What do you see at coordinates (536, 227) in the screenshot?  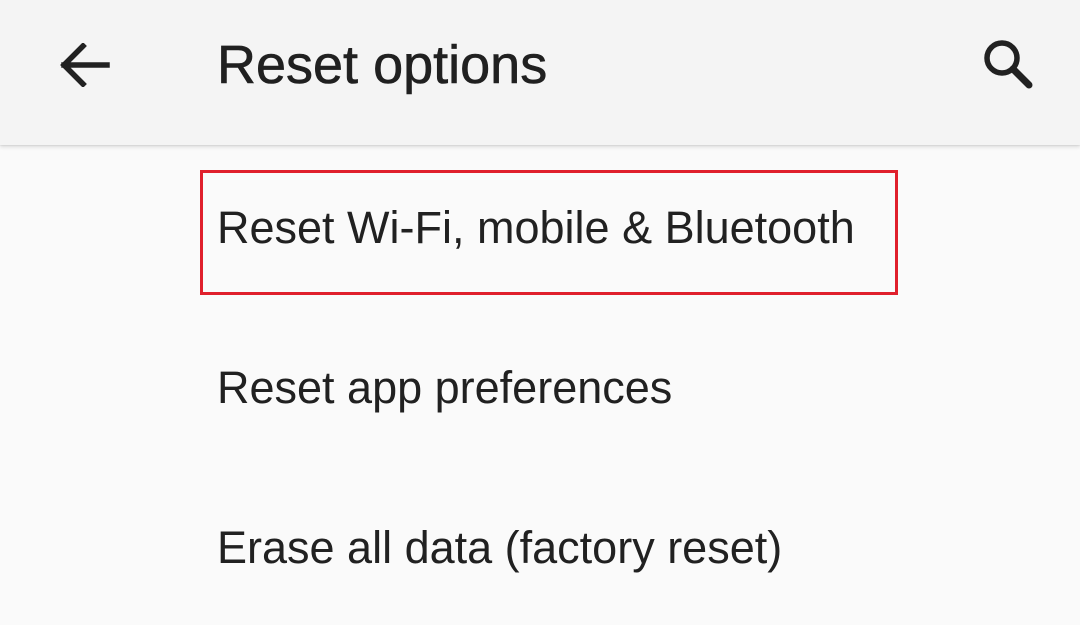 I see `list-item-label: Reset Wi-Fi, mobile & Bluetooth` at bounding box center [536, 227].